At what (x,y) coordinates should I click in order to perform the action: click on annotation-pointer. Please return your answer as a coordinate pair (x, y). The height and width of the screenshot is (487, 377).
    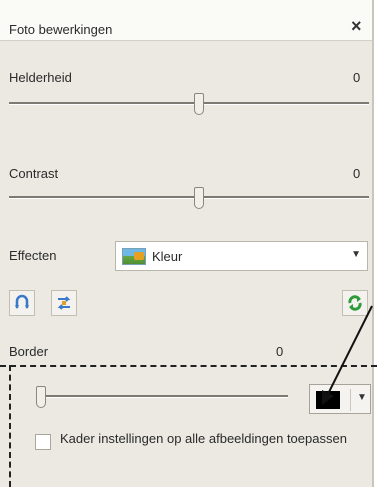
    Looking at the image, I should click on (347, 355).